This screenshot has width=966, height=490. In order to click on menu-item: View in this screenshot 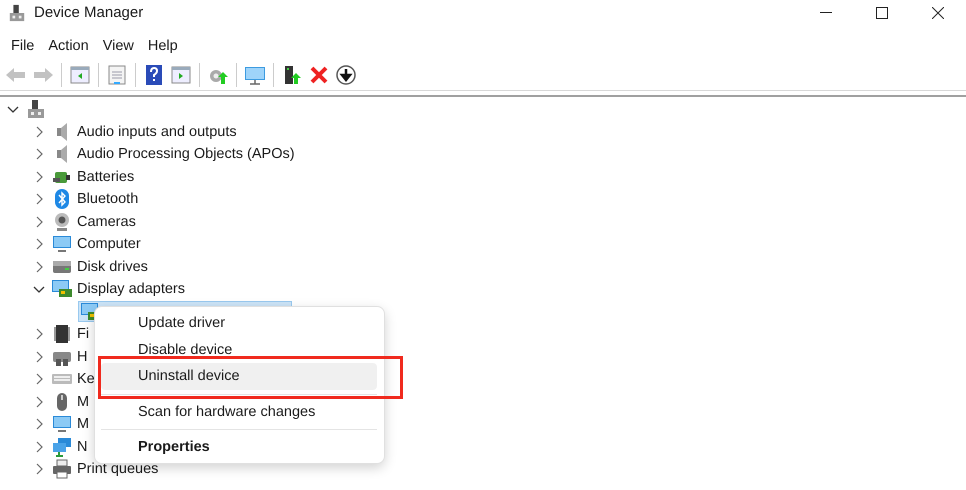, I will do `click(118, 45)`.